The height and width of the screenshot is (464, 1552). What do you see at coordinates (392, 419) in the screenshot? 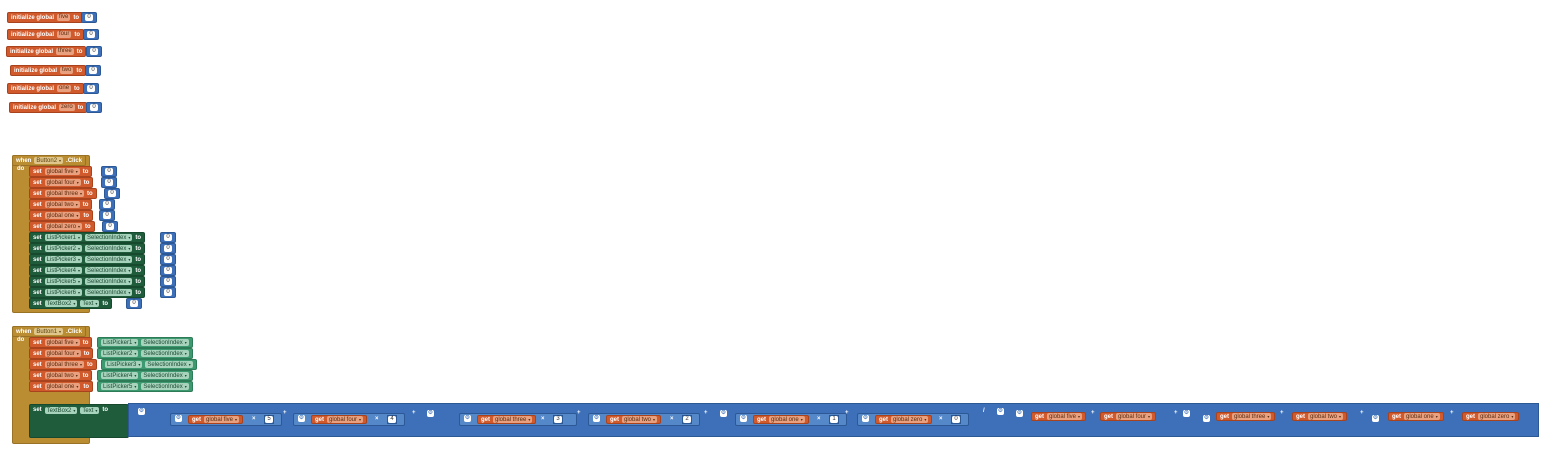
I see `number-block: 4` at bounding box center [392, 419].